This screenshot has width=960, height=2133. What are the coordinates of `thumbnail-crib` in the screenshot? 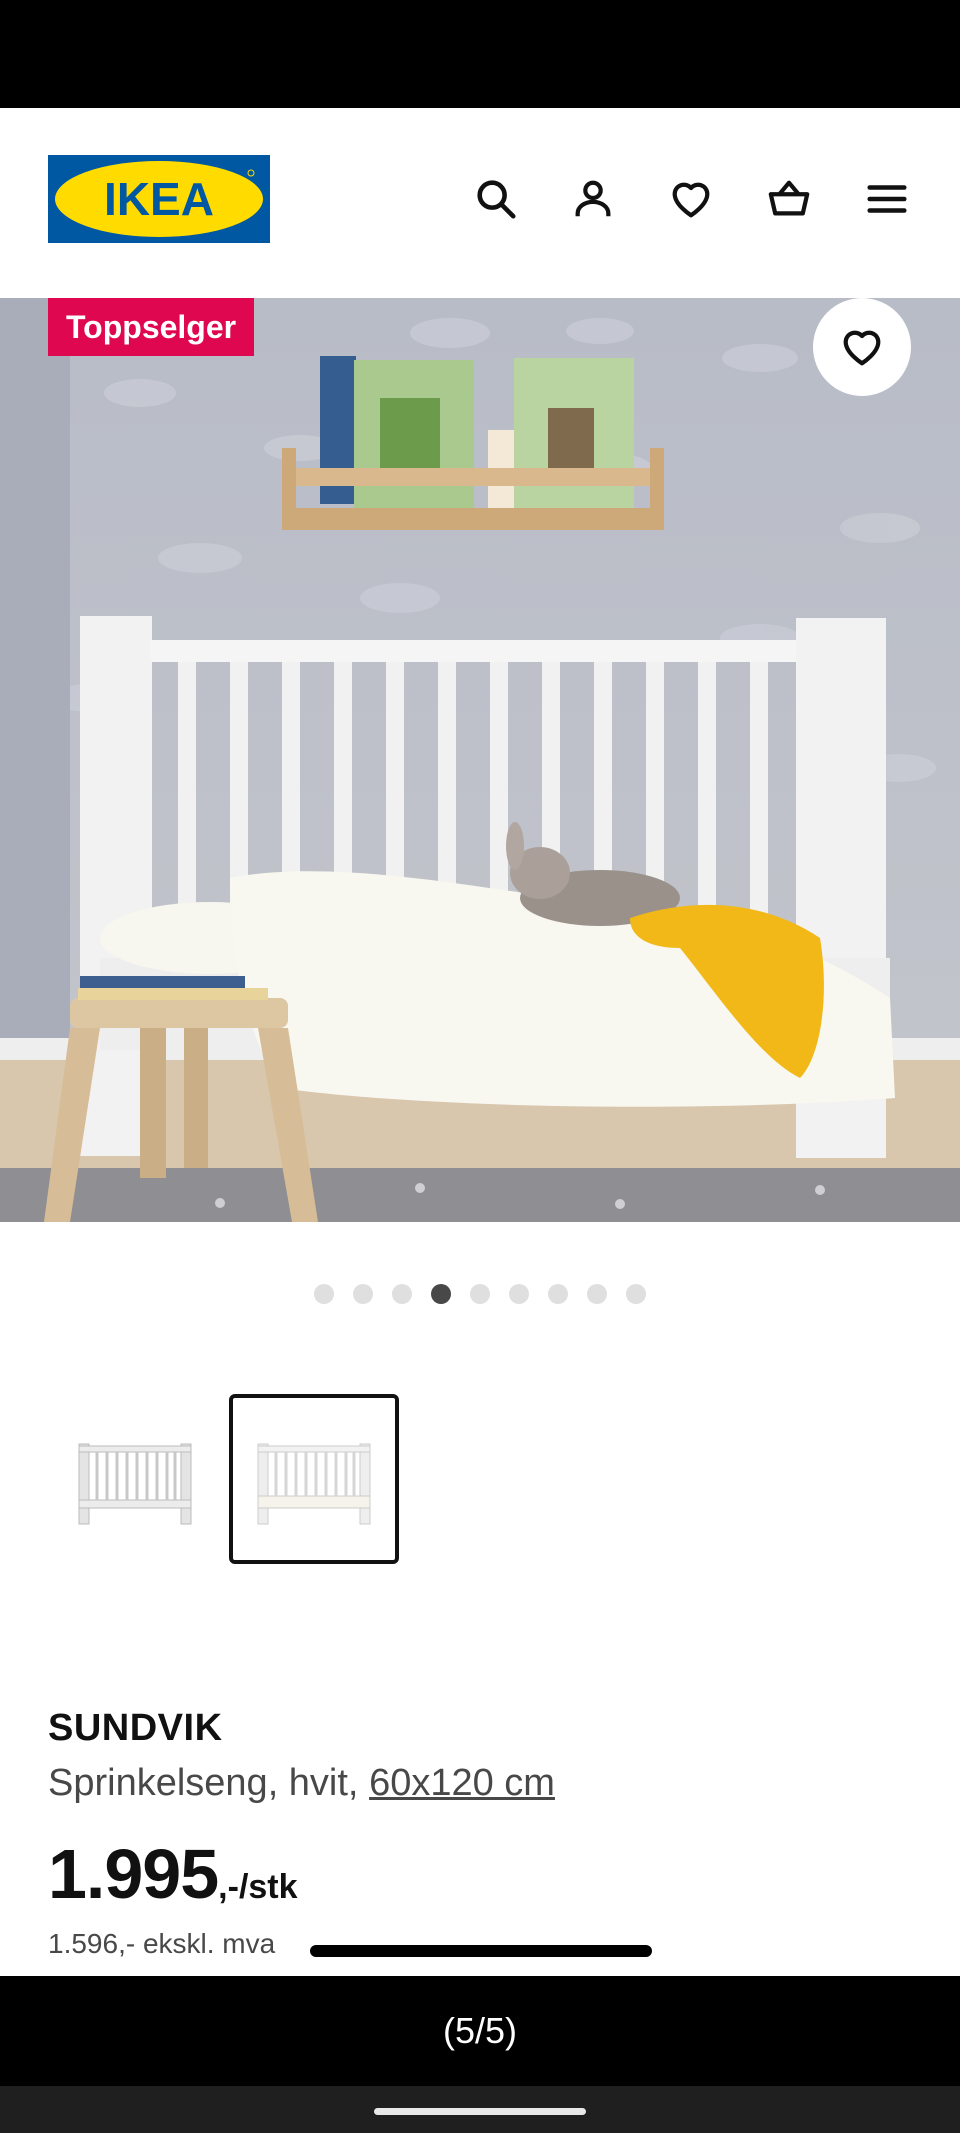 It's located at (135, 1479).